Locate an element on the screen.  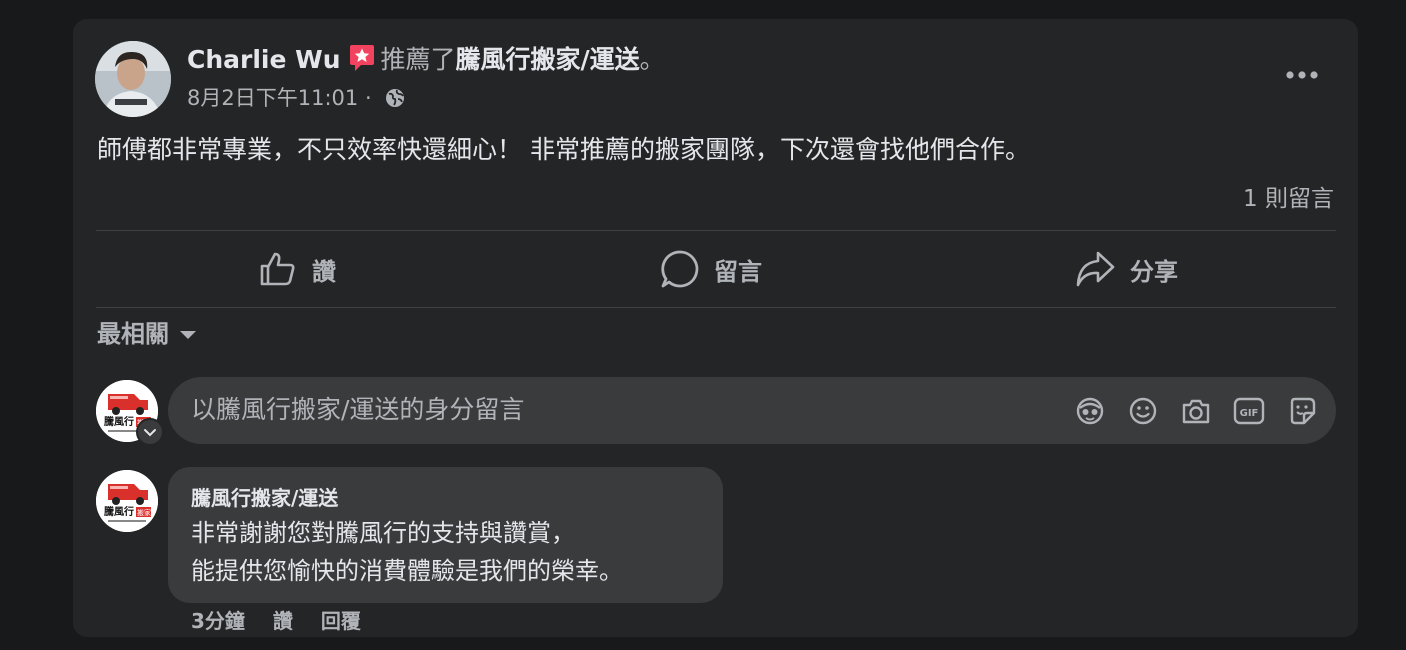
share-button: 分享 is located at coordinates (1126, 269).